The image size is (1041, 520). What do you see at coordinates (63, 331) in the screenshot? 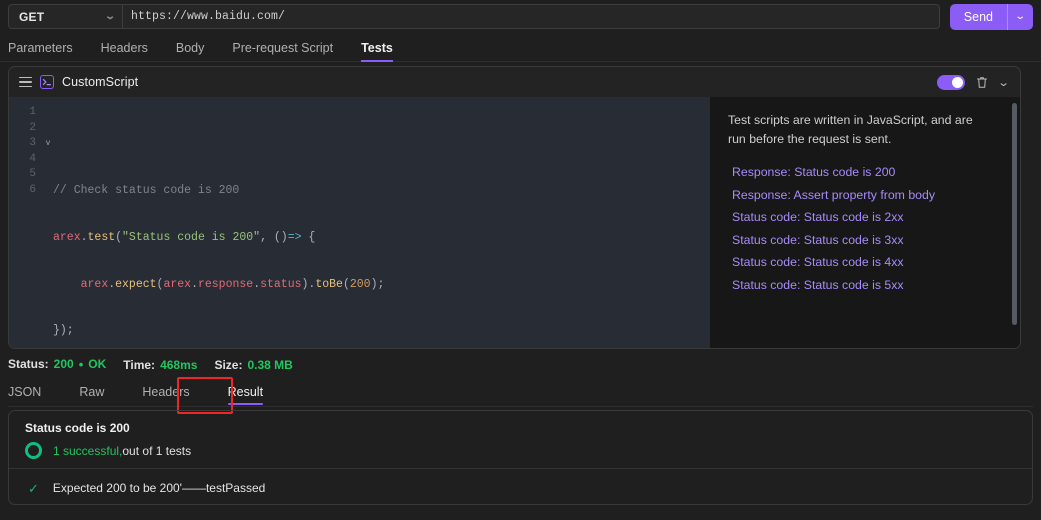
I see `code-line: });` at bounding box center [63, 331].